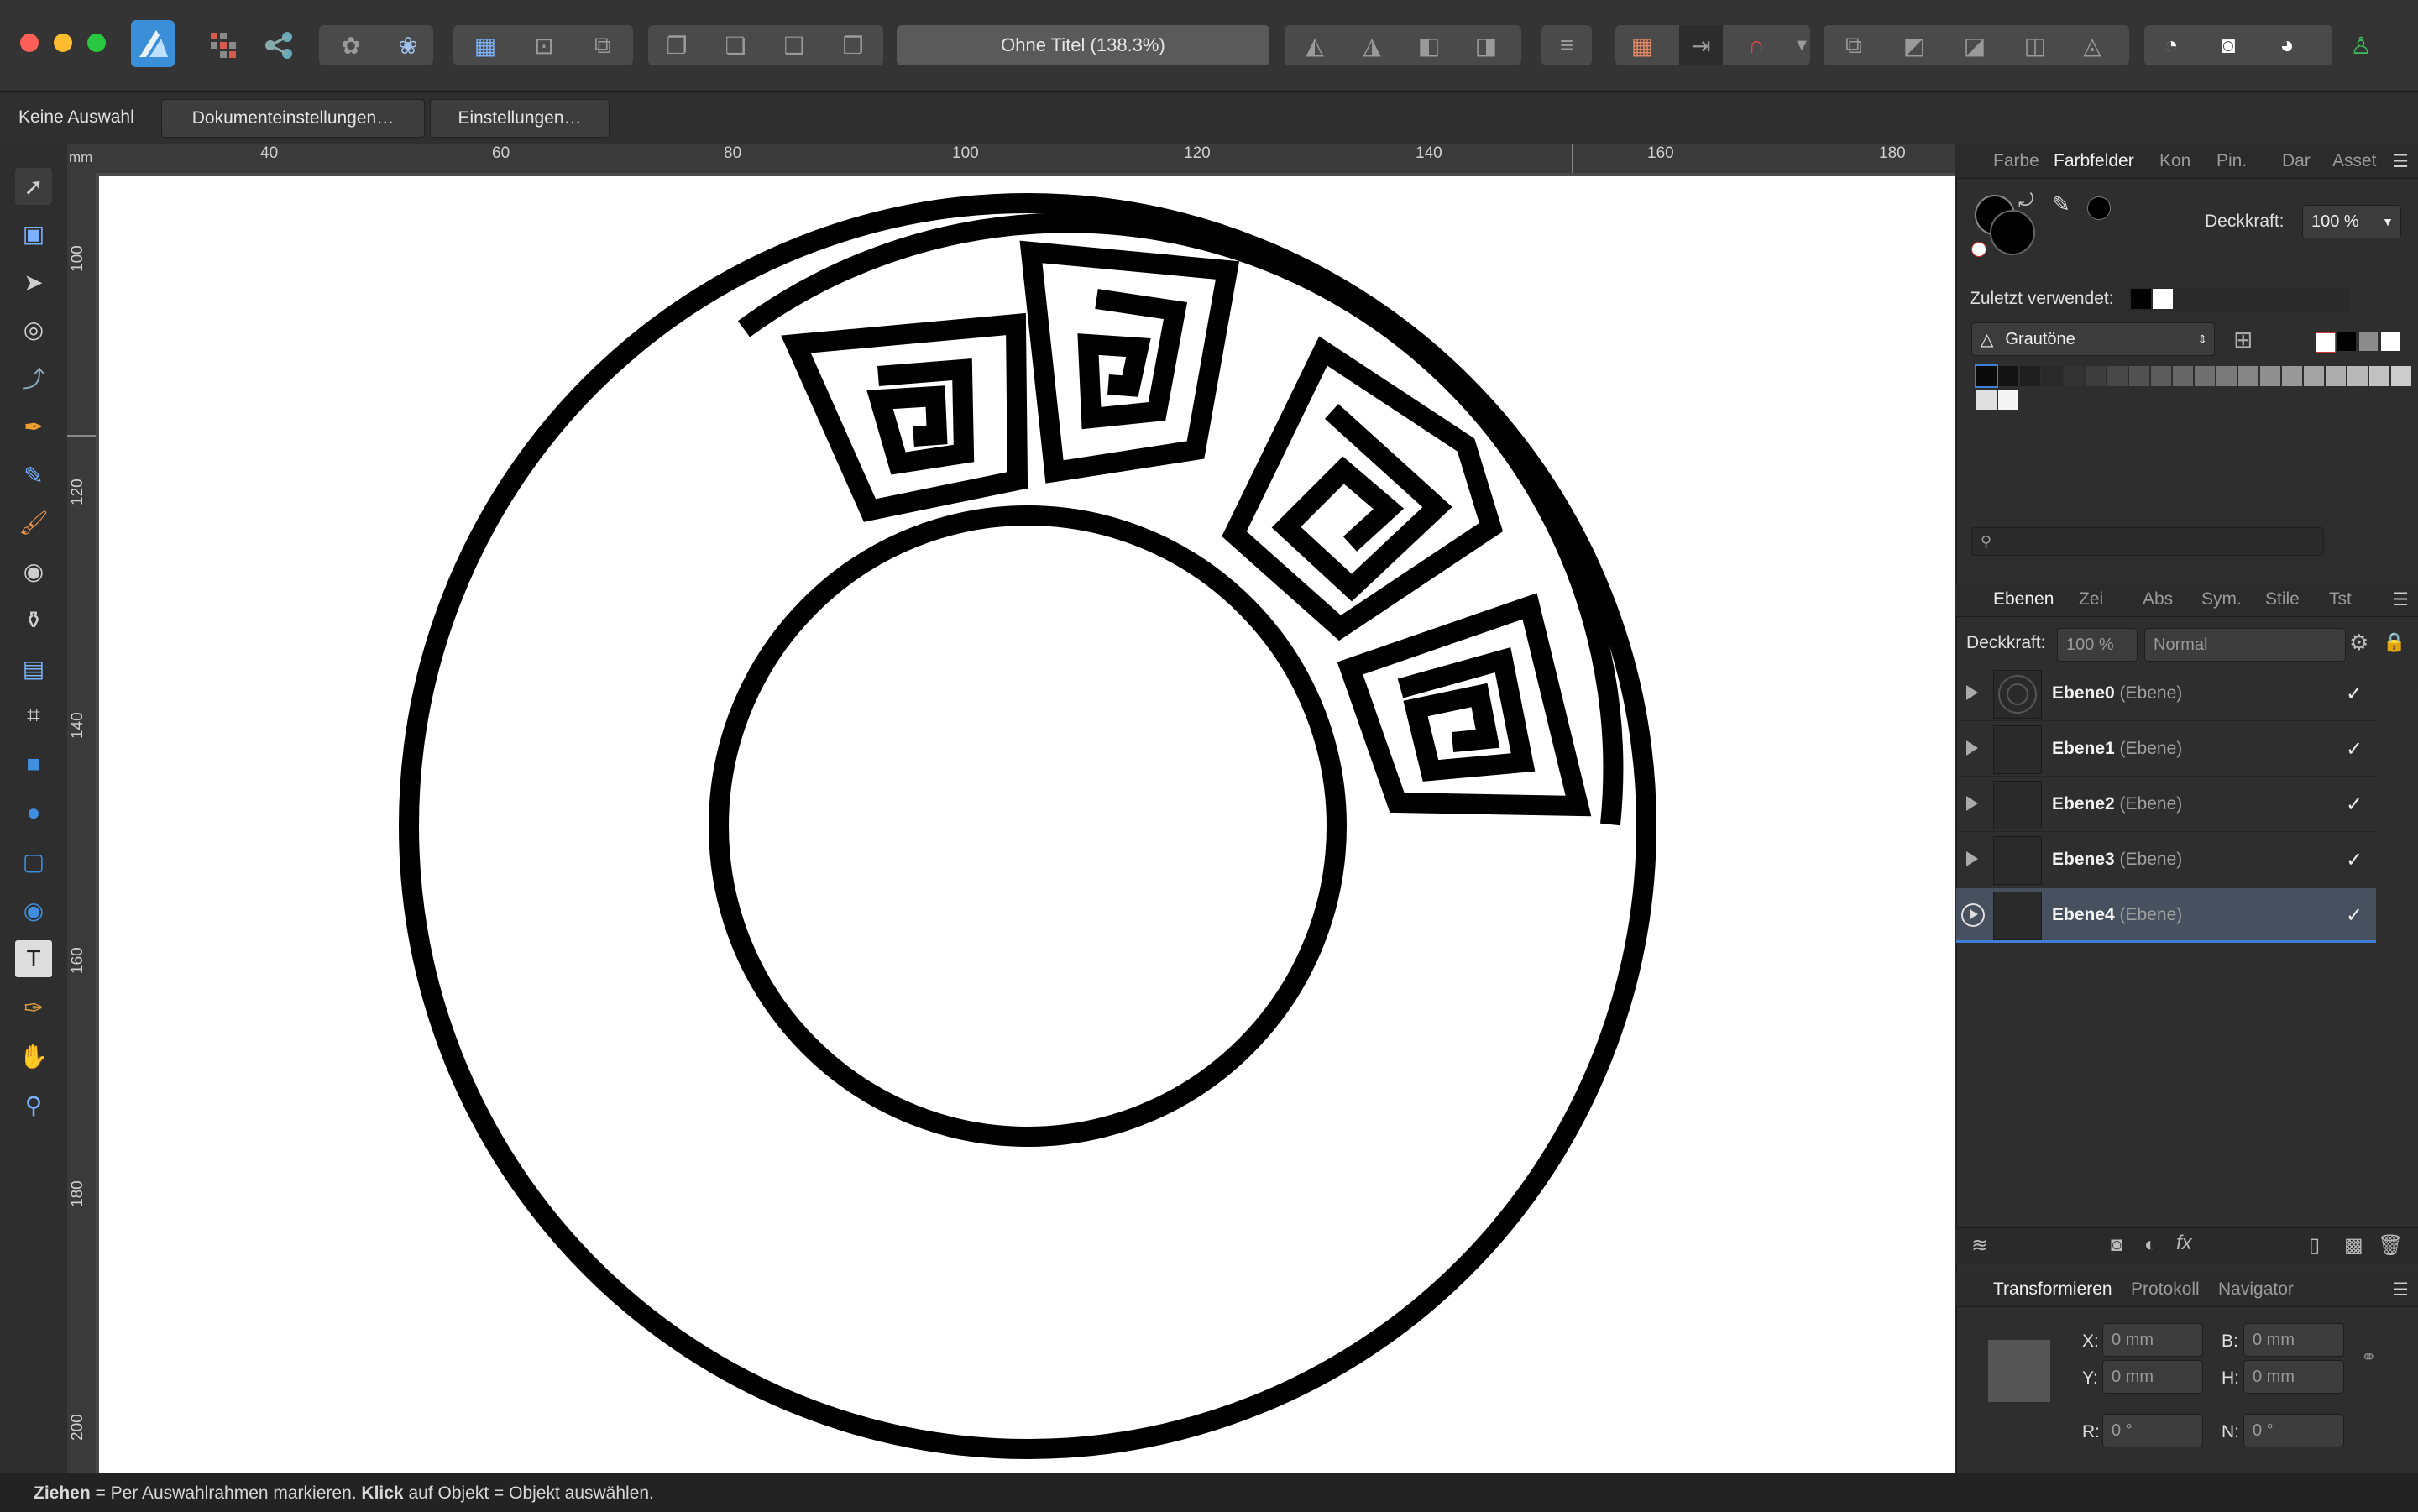 The image size is (2418, 1512). Describe the element at coordinates (279, 45) in the screenshot. I see `export-persona-icon` at that location.